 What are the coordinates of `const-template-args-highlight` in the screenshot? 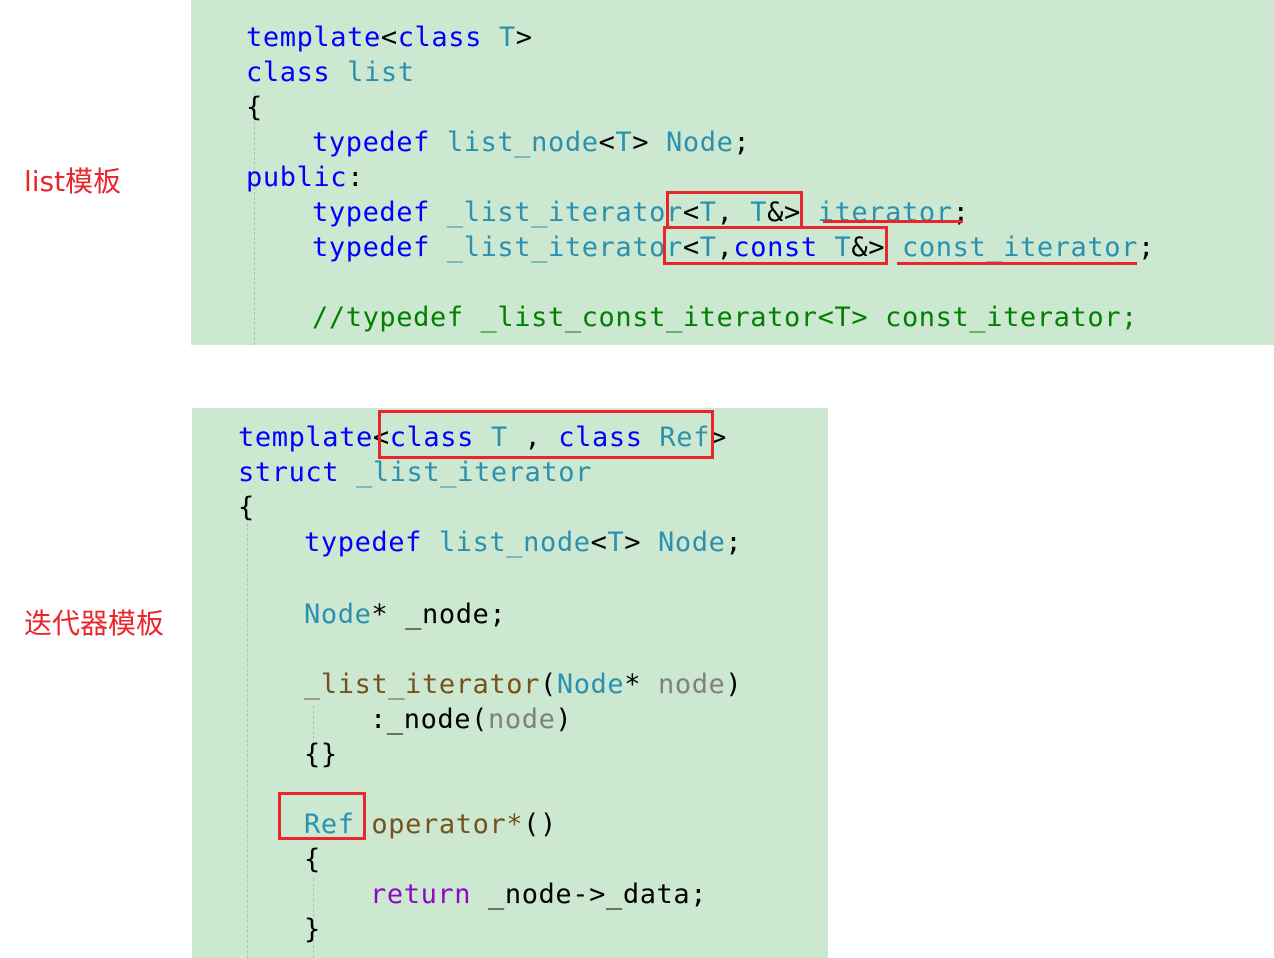 It's located at (775, 245).